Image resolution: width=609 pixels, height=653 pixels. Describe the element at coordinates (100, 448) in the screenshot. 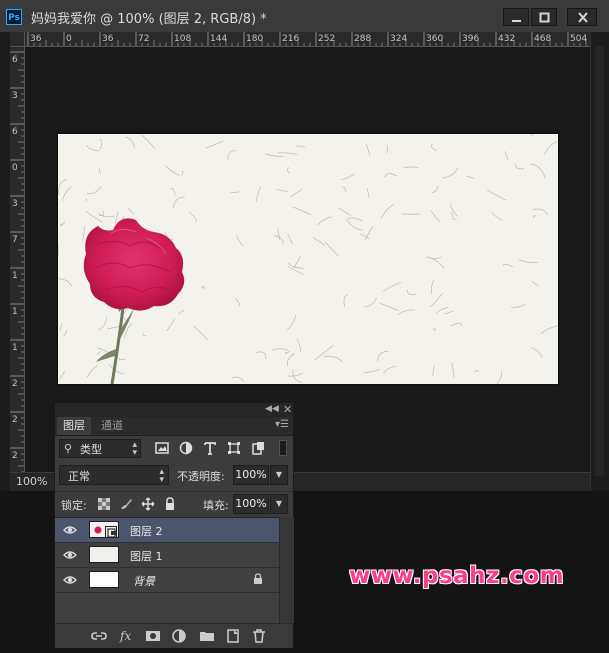

I see `filter-kind-select: ⚲ 类型 ▴ ▾` at that location.